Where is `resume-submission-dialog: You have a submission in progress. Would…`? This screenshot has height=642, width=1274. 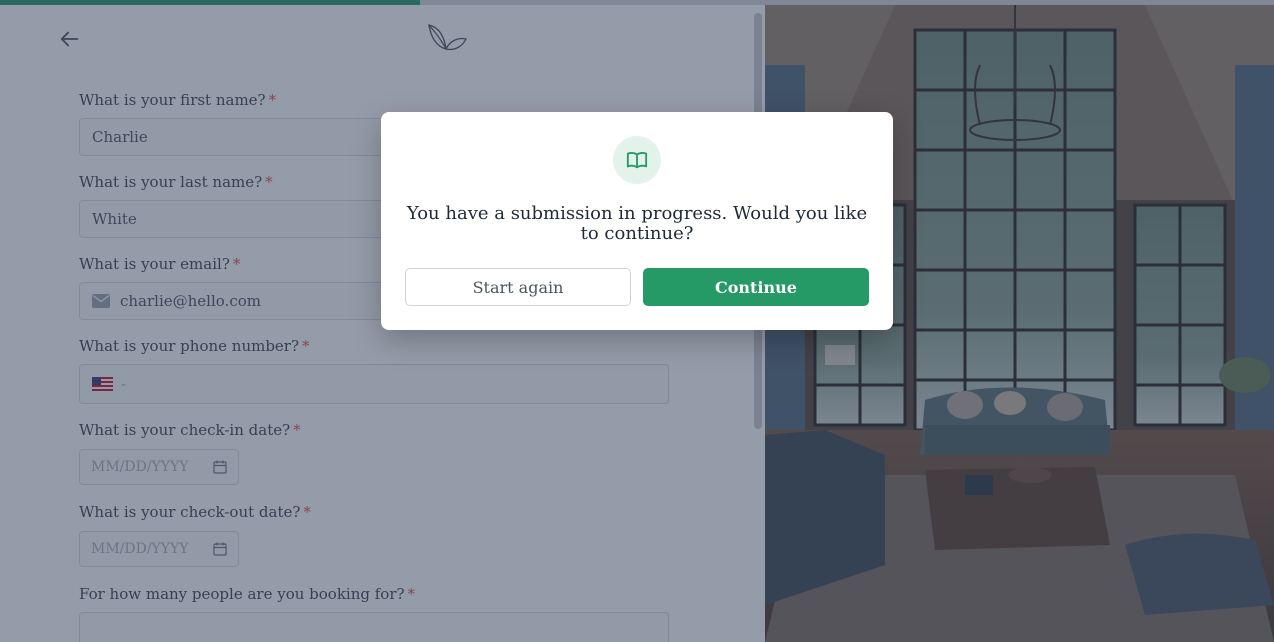 resume-submission-dialog: You have a submission in progress. Would… is located at coordinates (637, 221).